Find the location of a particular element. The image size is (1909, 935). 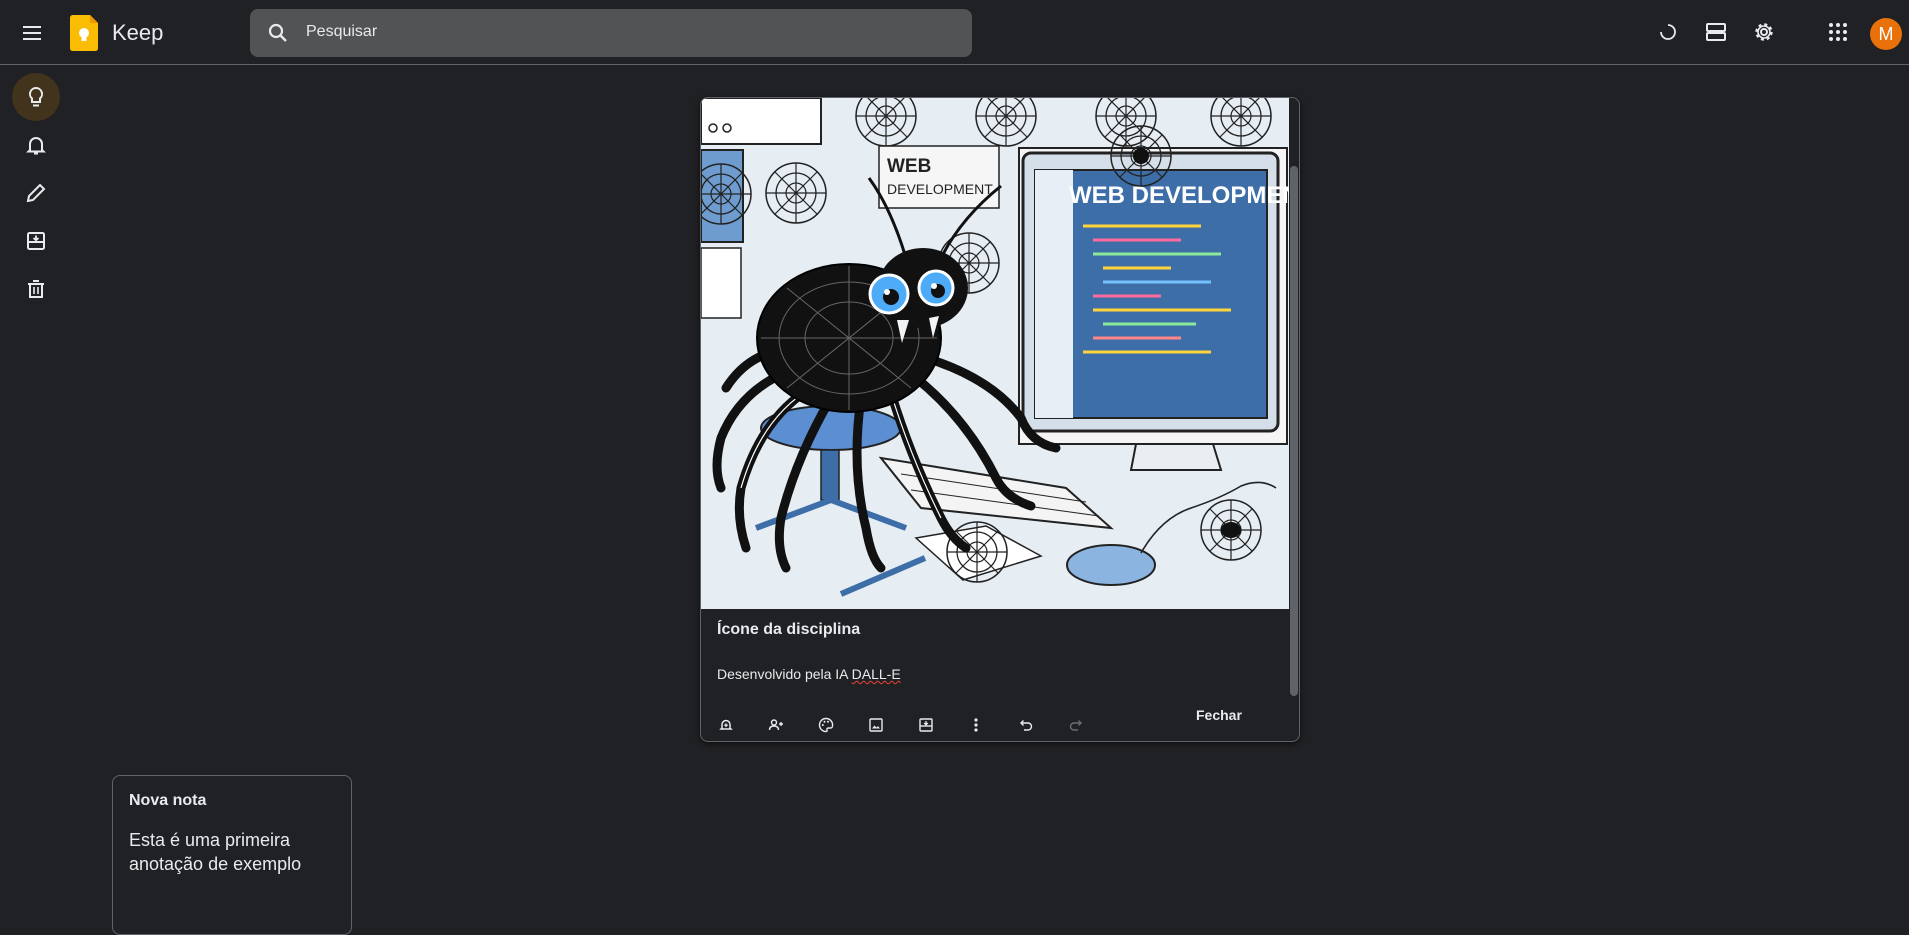

top-bar: Keep Pesquisar M is located at coordinates (954, 32).